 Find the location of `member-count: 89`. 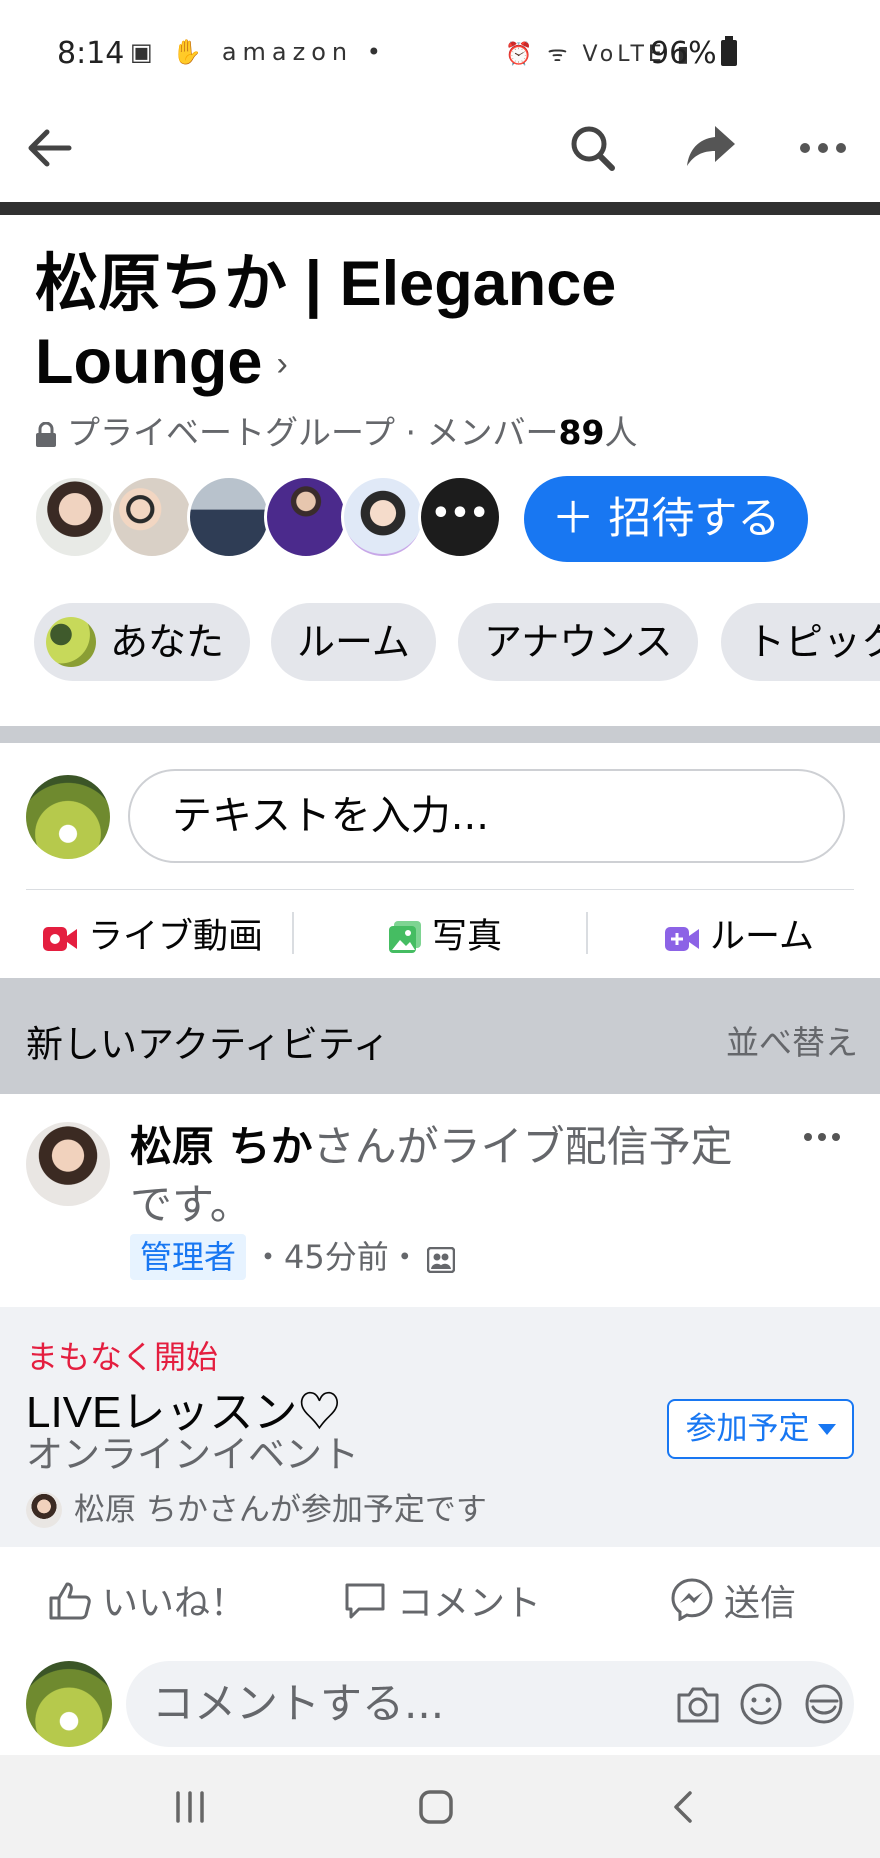

member-count: 89 is located at coordinates (581, 432).